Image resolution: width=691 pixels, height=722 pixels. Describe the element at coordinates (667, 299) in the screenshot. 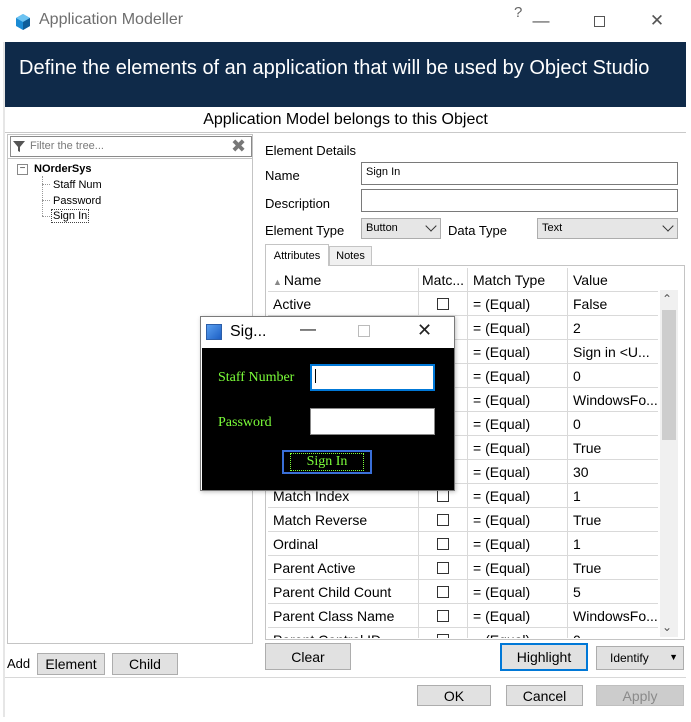

I see `scroll-up-icon: ⌃` at that location.